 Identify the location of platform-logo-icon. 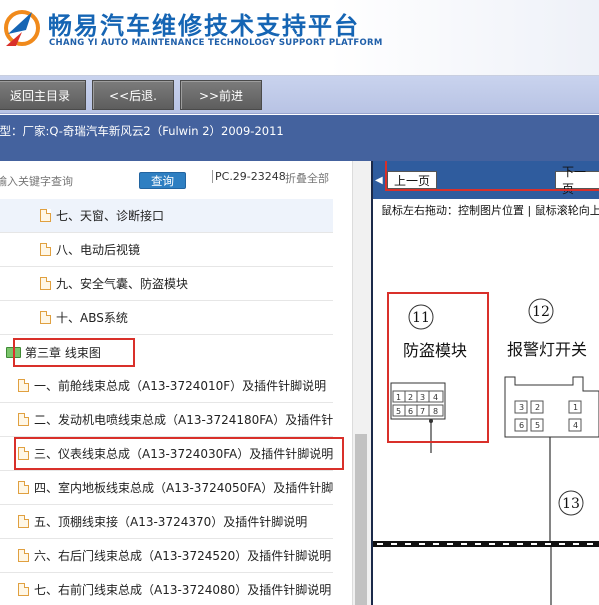
(22, 28).